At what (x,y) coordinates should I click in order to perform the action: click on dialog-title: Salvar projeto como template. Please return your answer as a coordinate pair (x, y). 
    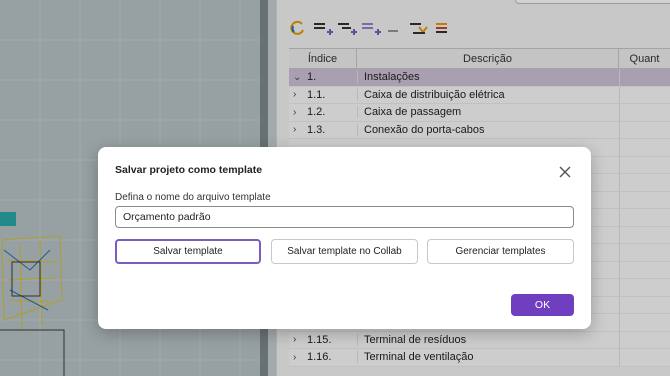
    Looking at the image, I should click on (189, 170).